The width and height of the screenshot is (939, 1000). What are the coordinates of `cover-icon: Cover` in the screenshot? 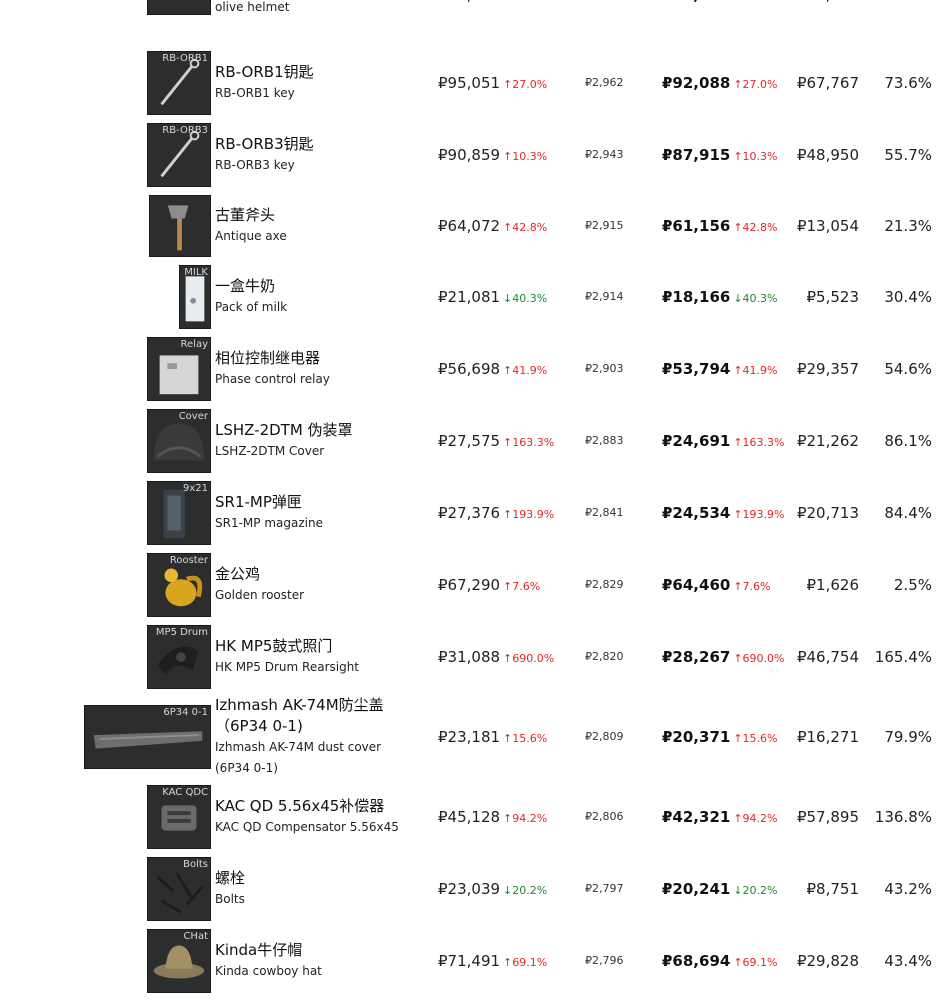 It's located at (179, 441).